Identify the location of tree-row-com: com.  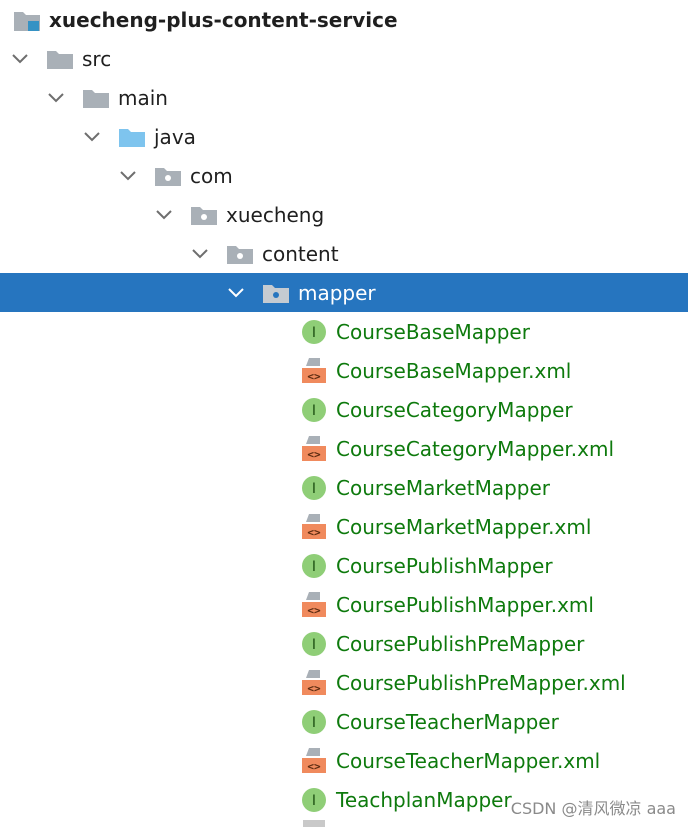
(344, 175).